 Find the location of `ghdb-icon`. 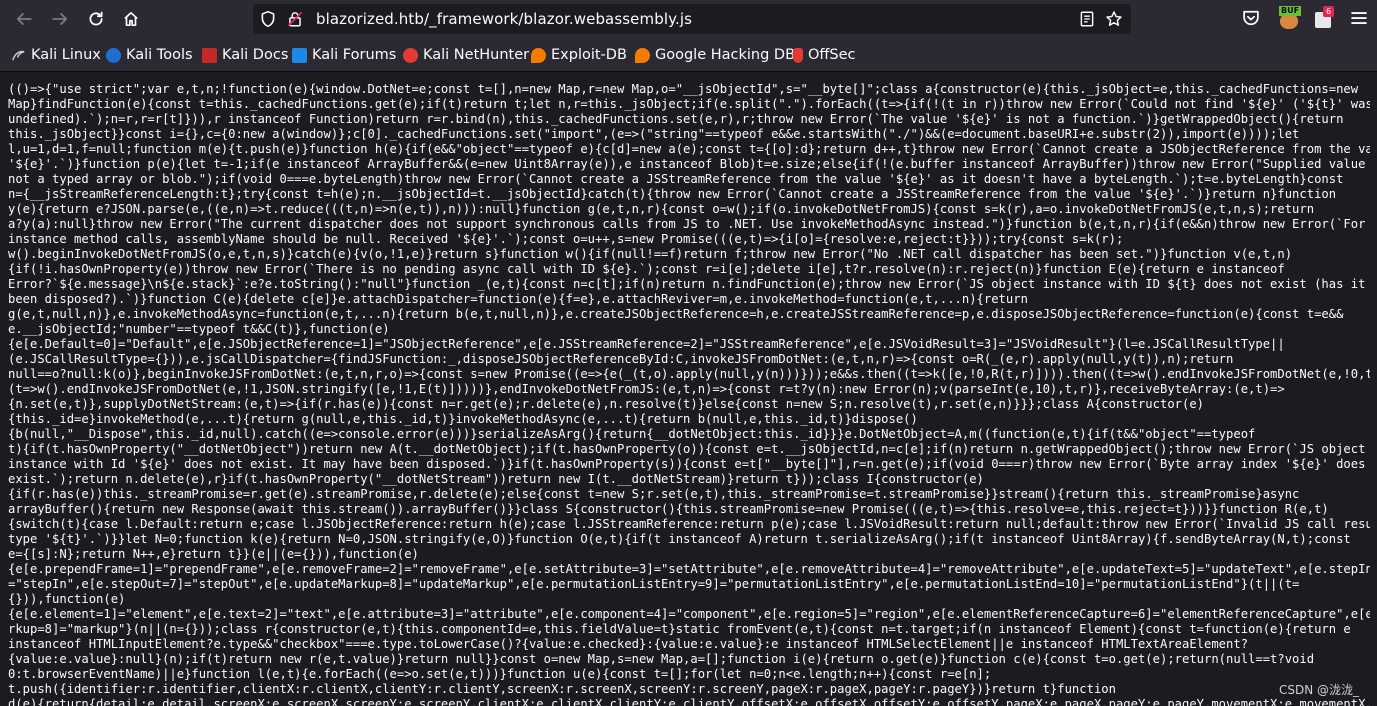

ghdb-icon is located at coordinates (642, 55).